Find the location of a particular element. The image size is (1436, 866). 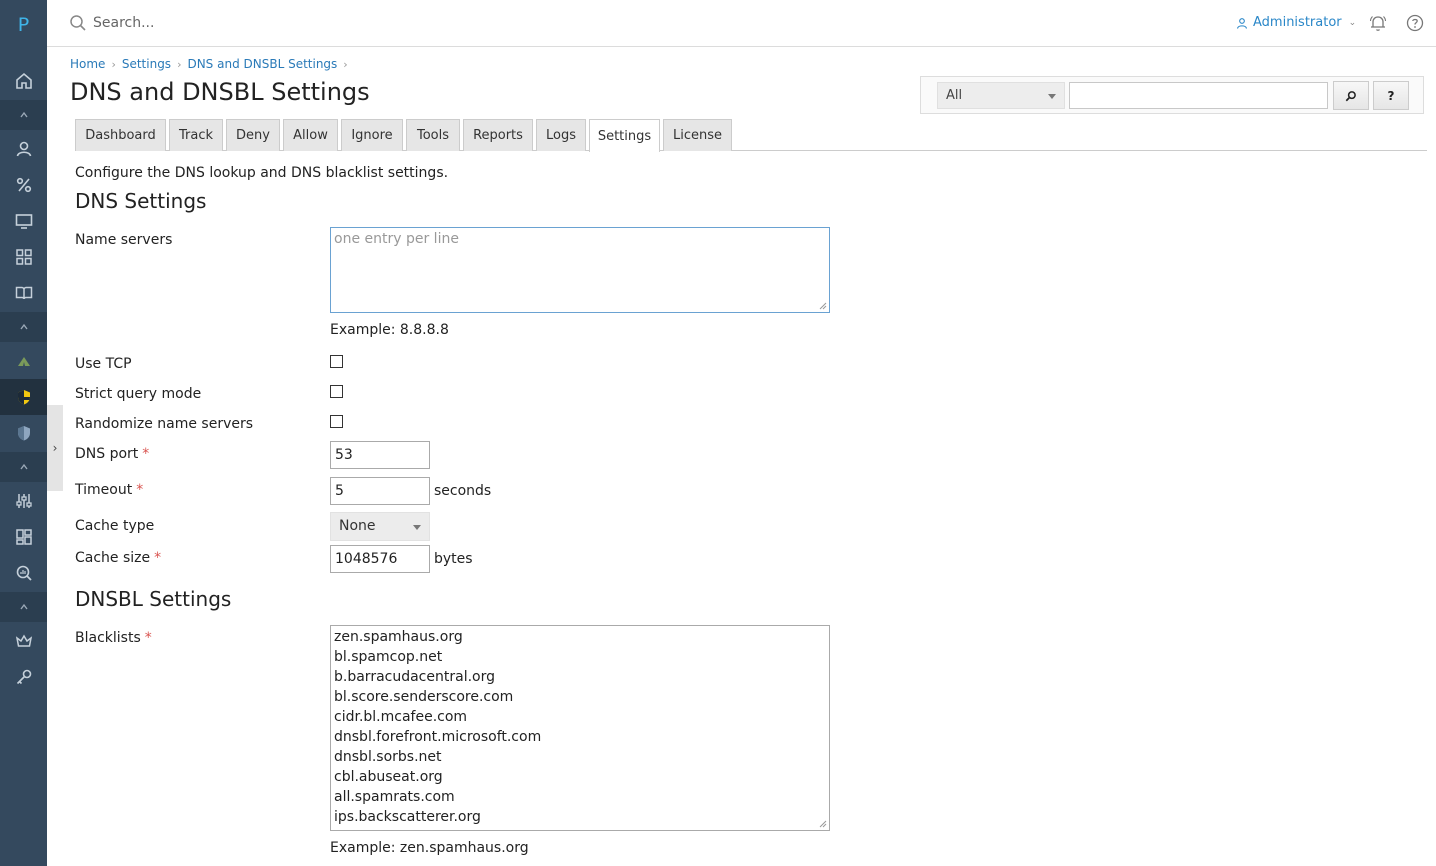

global-search-input is located at coordinates (293, 23).